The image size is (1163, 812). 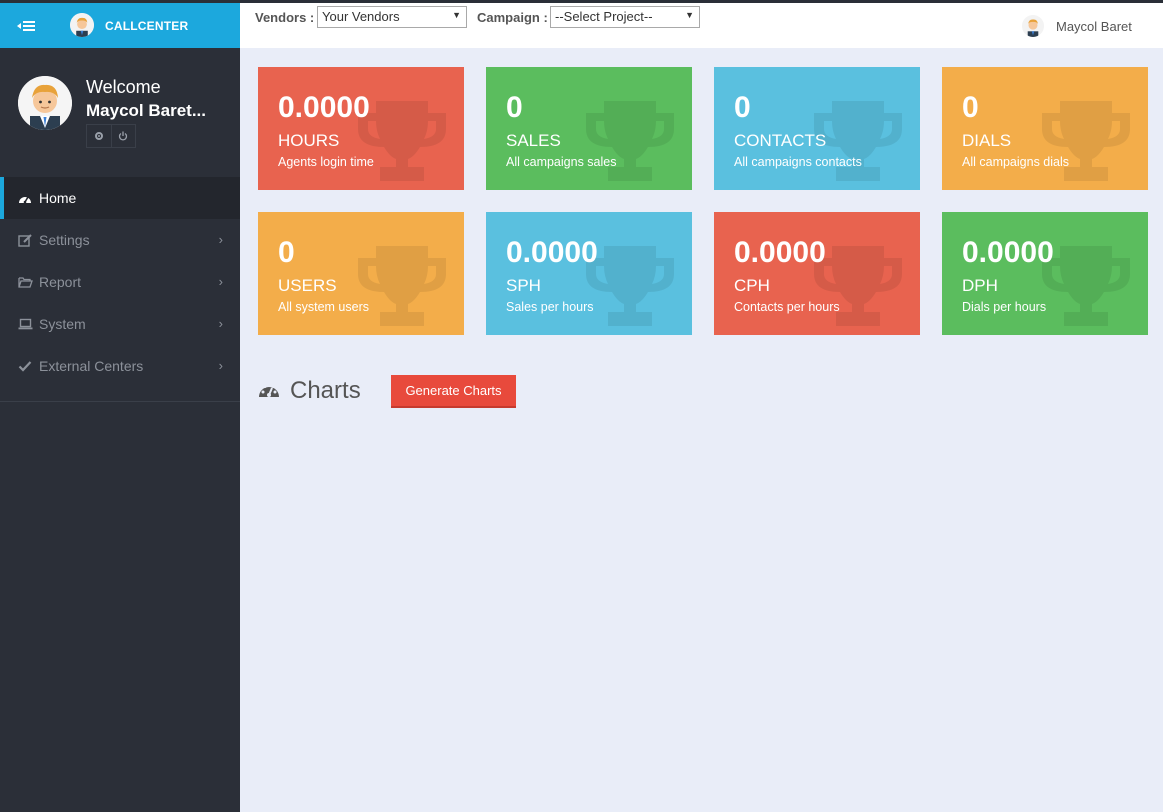 I want to click on brand-bar: CALLCENTER, so click(x=120, y=25).